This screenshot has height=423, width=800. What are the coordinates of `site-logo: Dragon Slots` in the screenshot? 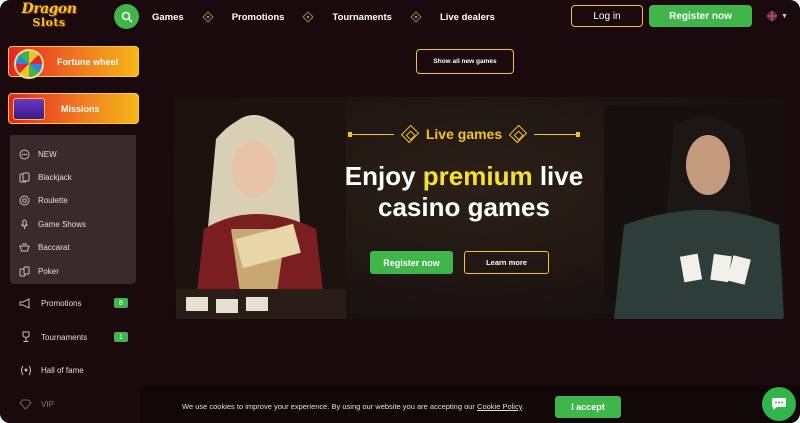 It's located at (49, 16).